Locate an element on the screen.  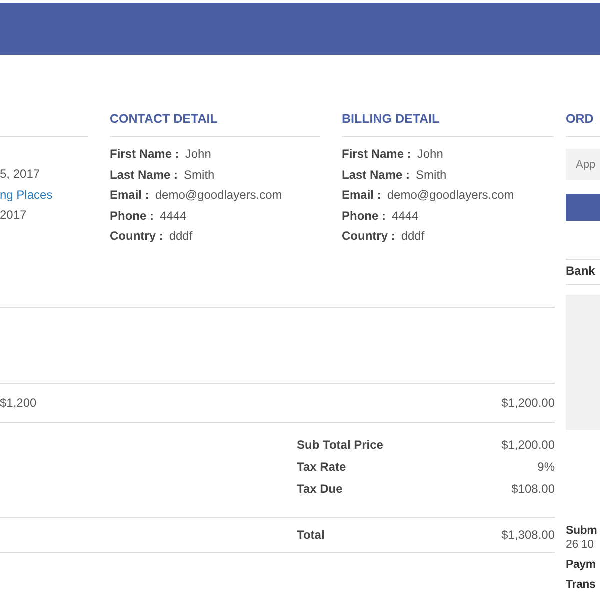
field-value: 2017 is located at coordinates (13, 216).